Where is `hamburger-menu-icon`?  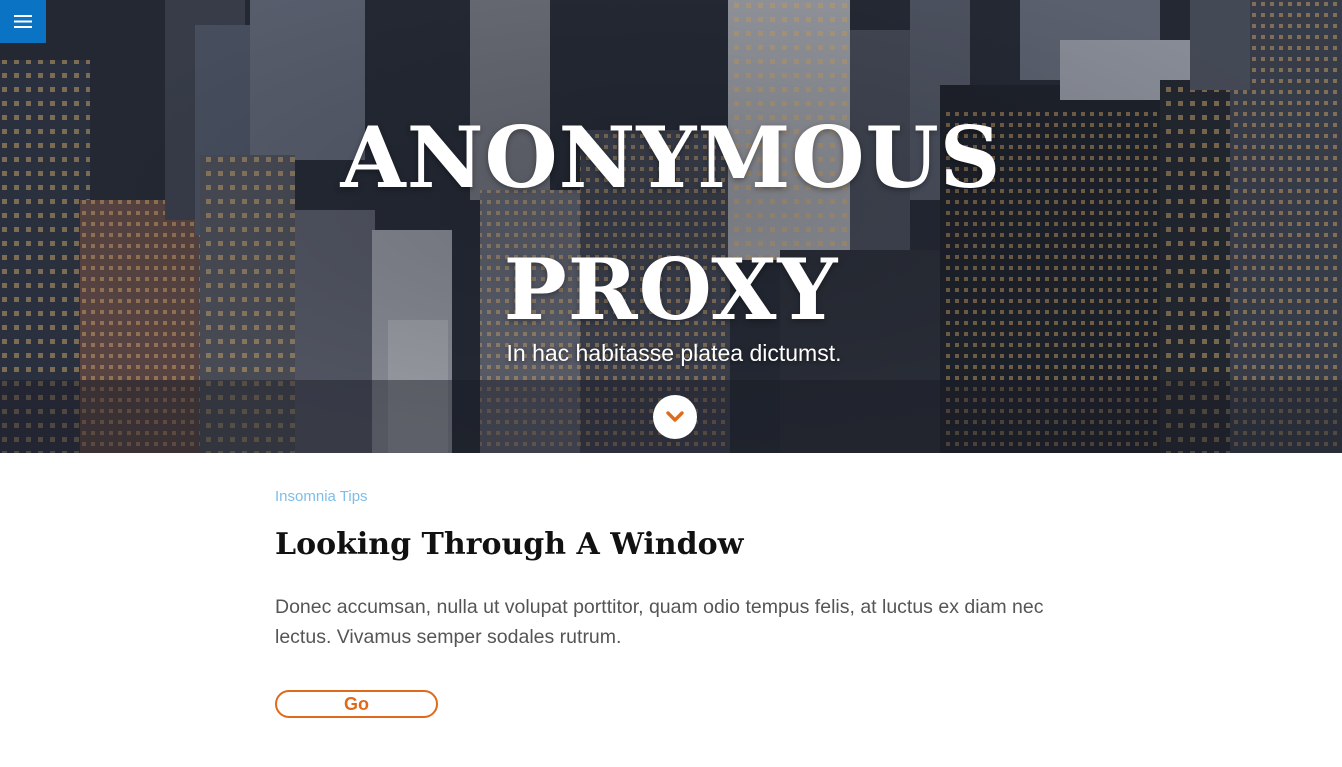 hamburger-menu-icon is located at coordinates (23, 21).